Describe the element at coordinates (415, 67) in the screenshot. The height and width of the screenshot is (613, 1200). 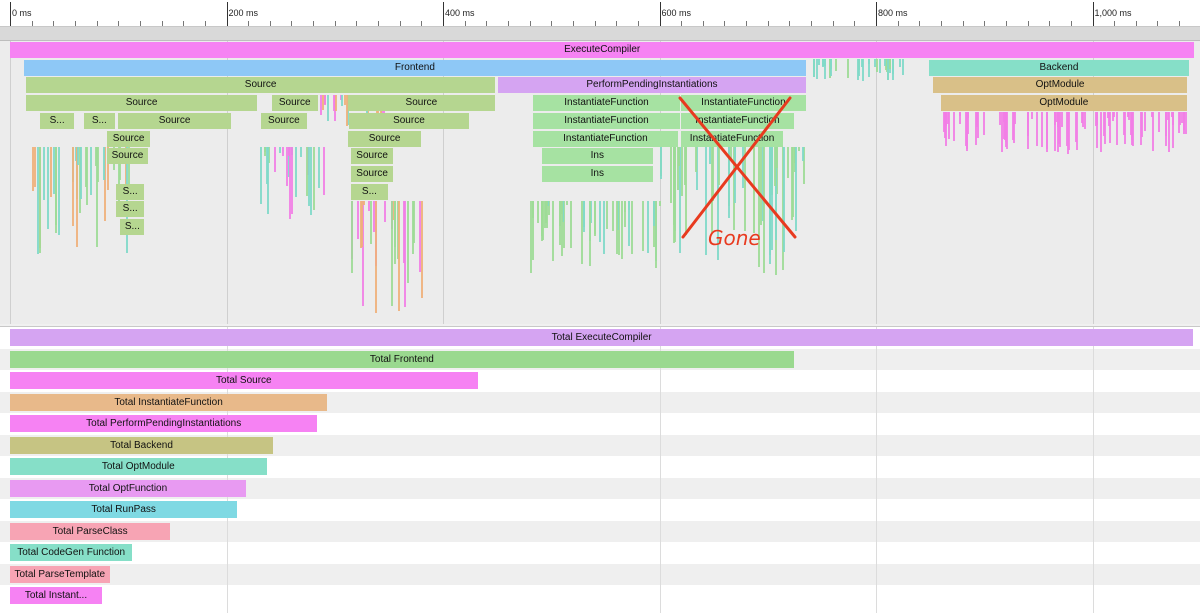
I see `flame-bar: Frontend` at that location.